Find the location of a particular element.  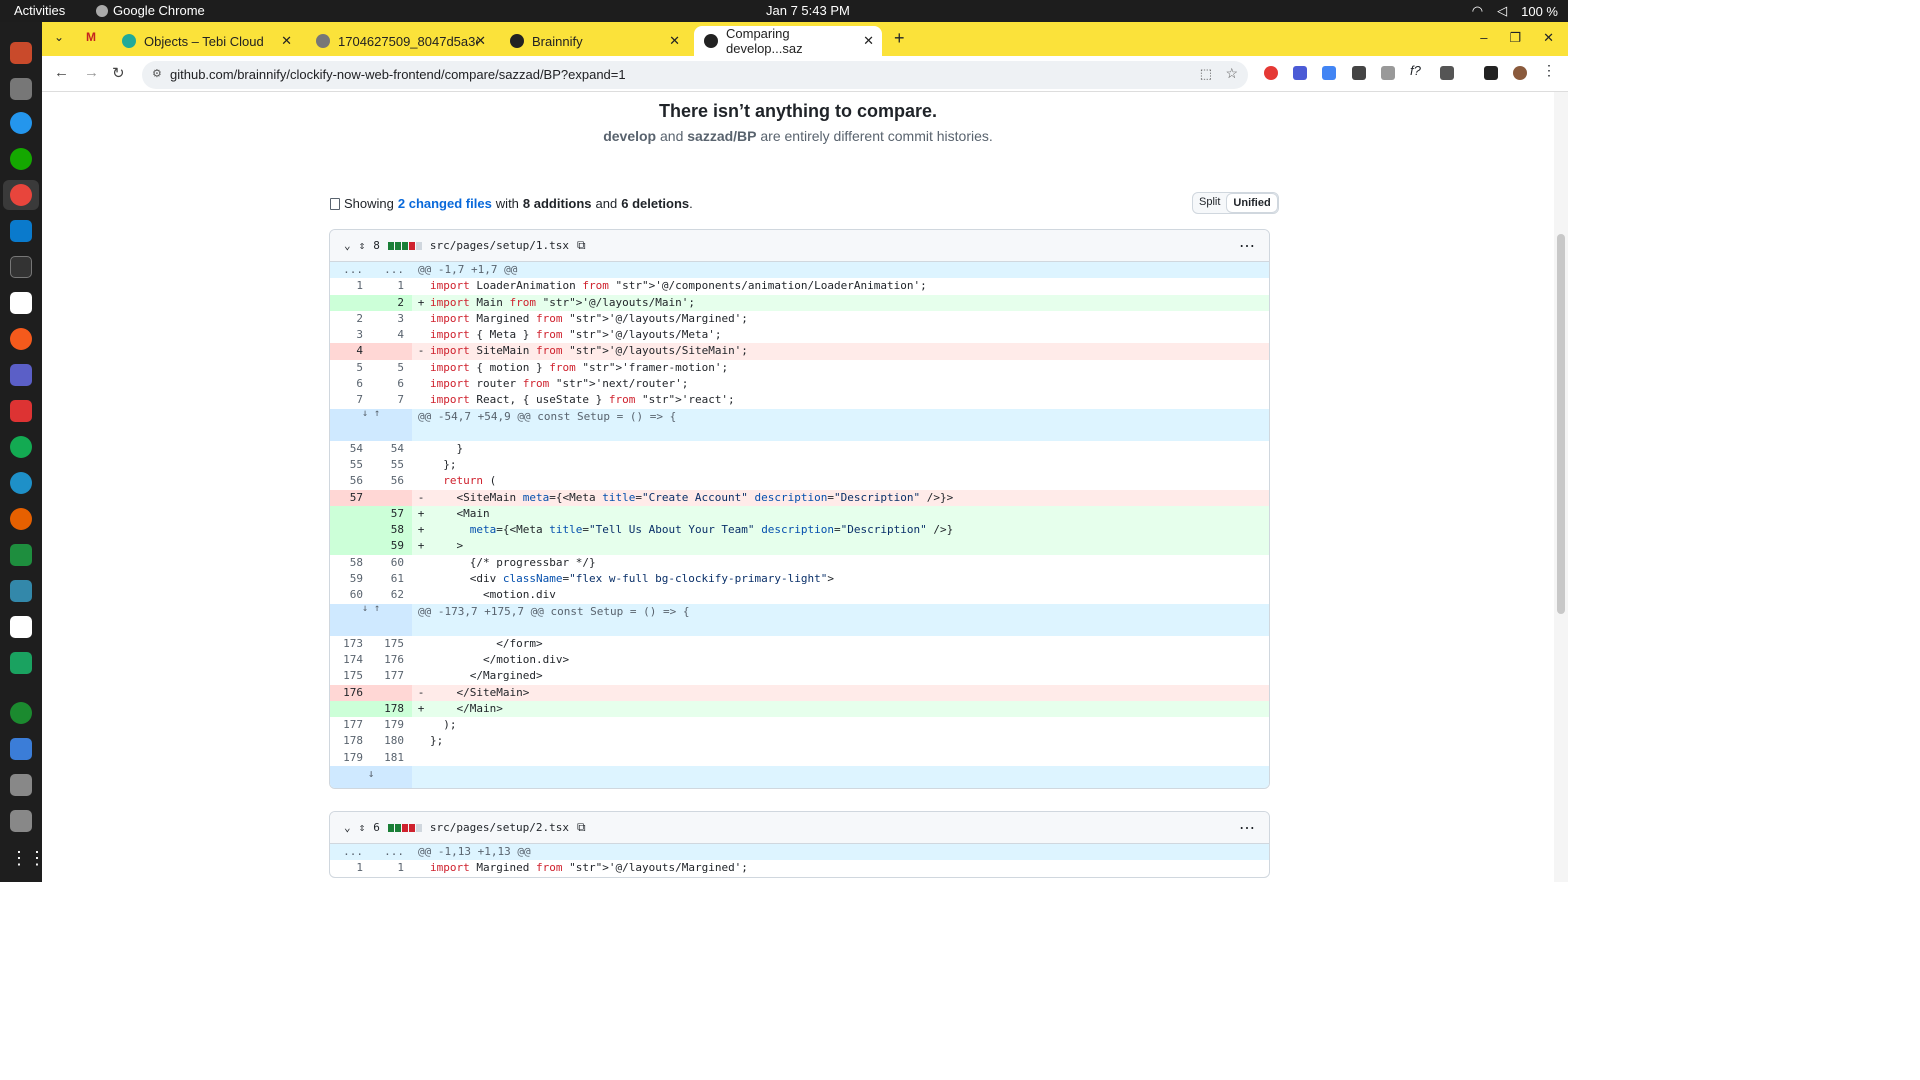

extension-gear-icon is located at coordinates (1300, 73).